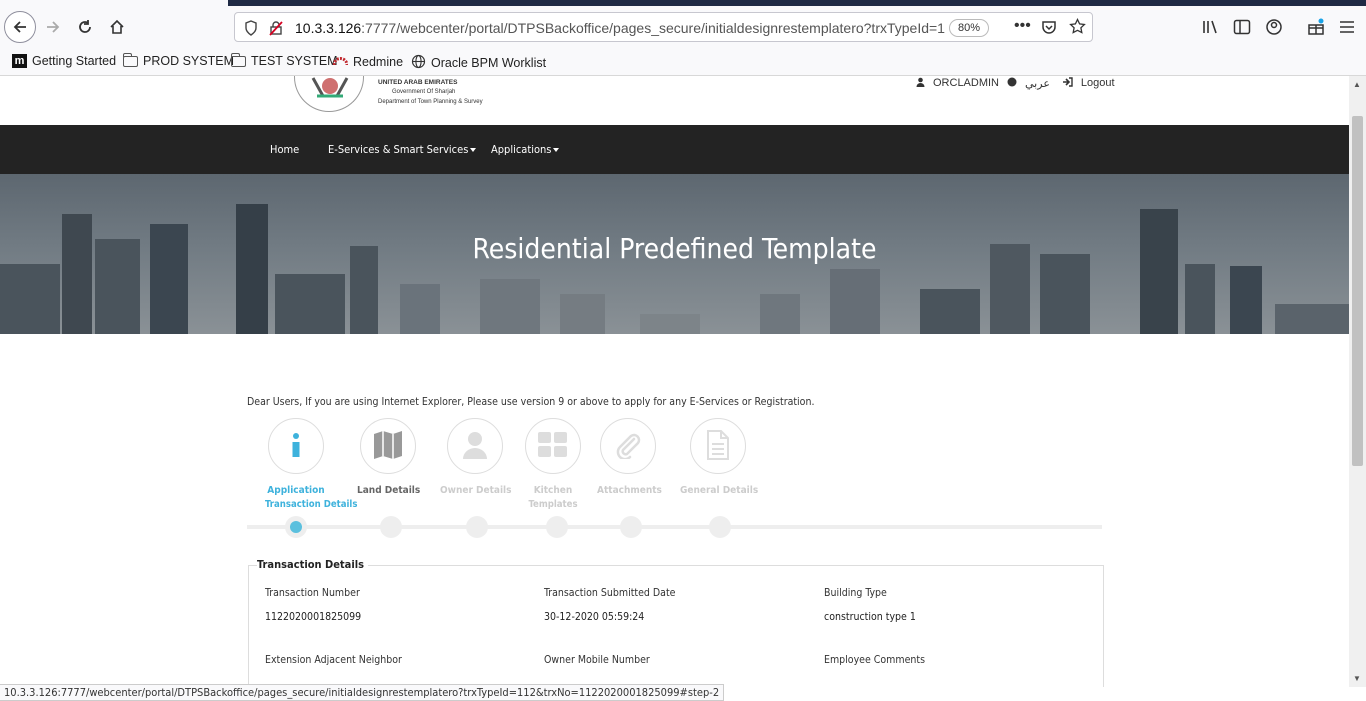  I want to click on bookmark-redmine: Redmine, so click(368, 61).